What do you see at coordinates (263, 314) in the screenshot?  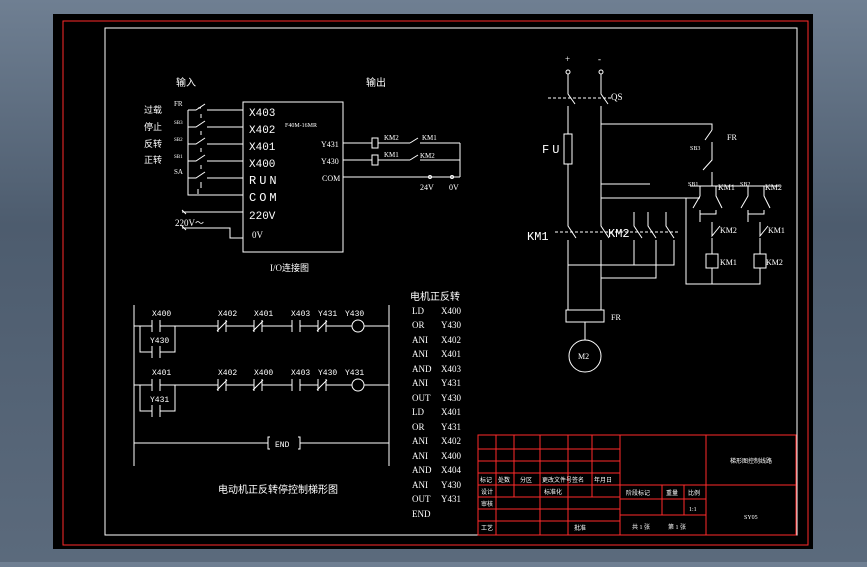 I see `rung1-label-3: X401` at bounding box center [263, 314].